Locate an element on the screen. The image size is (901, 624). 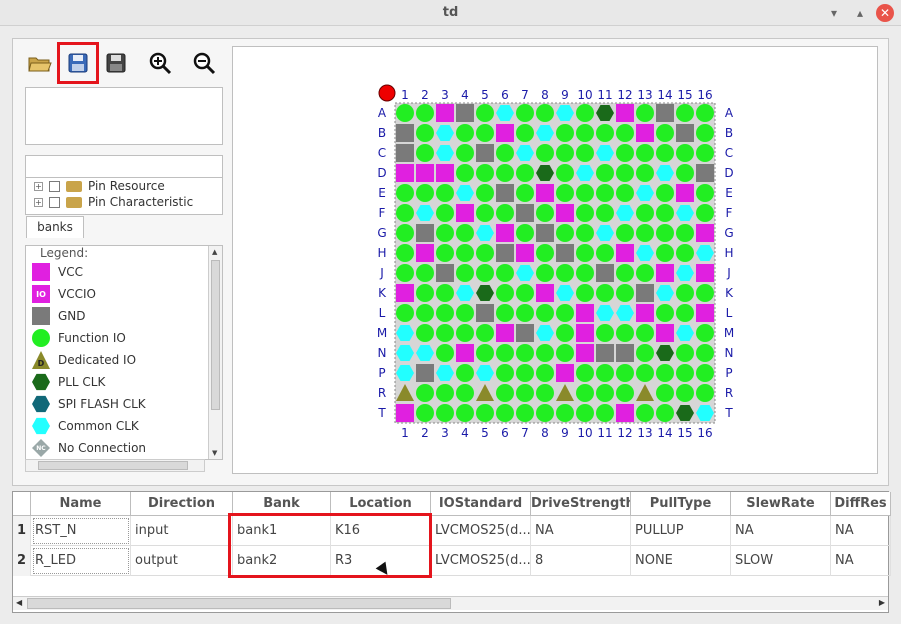
table-cell-drivestrength: NA is located at coordinates (581, 531).